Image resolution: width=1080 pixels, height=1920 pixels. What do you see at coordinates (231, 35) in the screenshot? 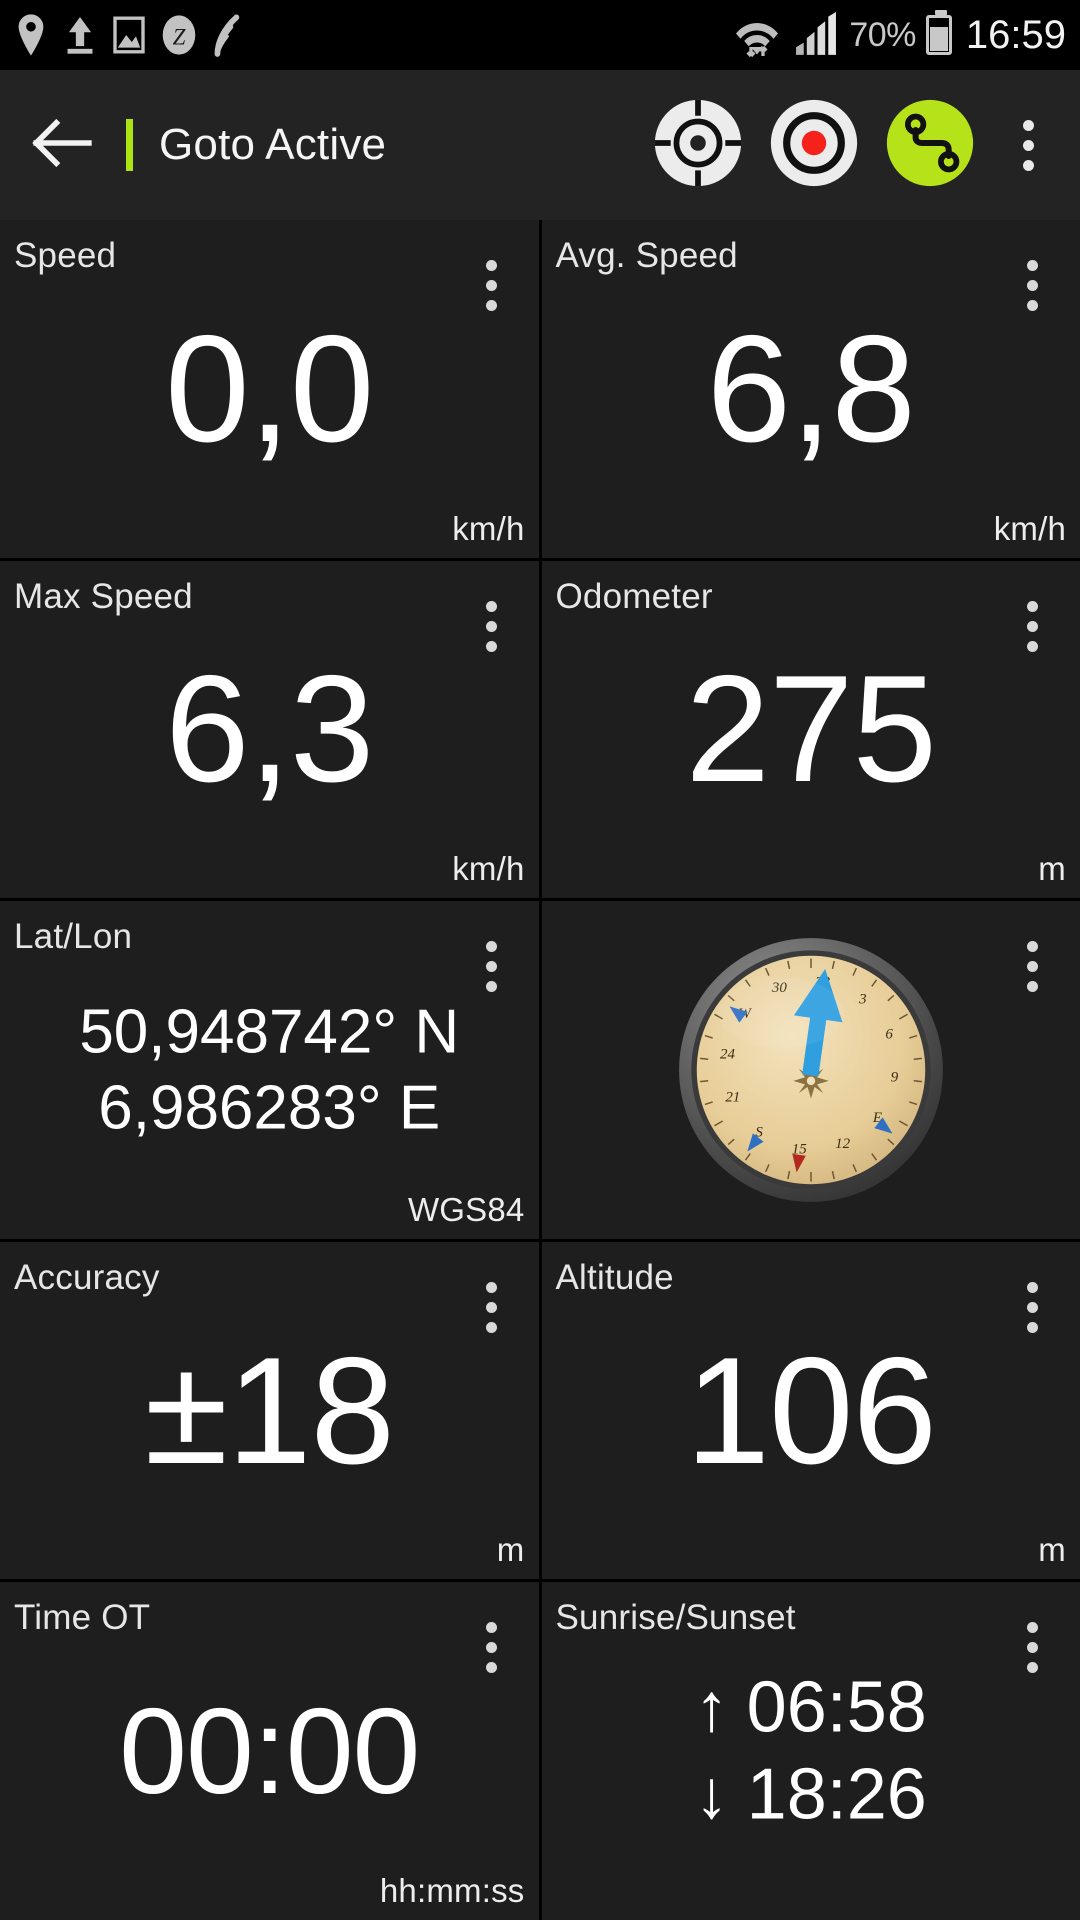
I see `cast-icon` at bounding box center [231, 35].